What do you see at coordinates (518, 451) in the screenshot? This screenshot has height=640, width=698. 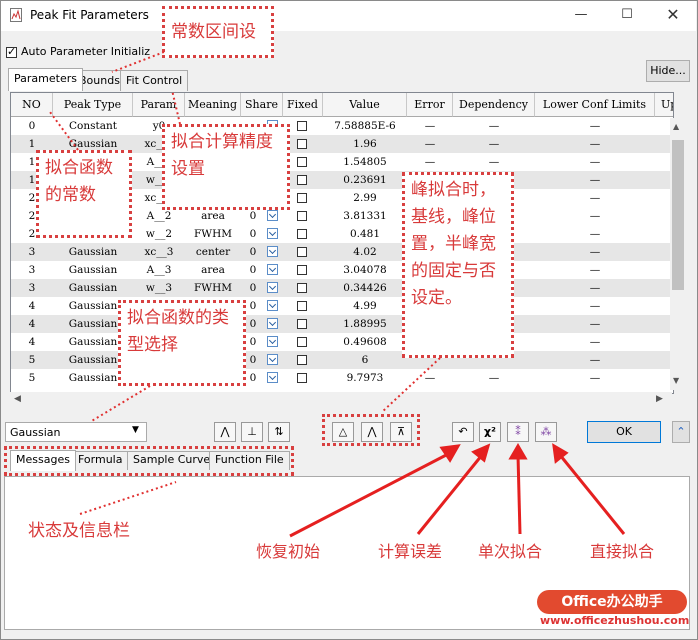 I see `arrow-head-single-fit` at bounding box center [518, 451].